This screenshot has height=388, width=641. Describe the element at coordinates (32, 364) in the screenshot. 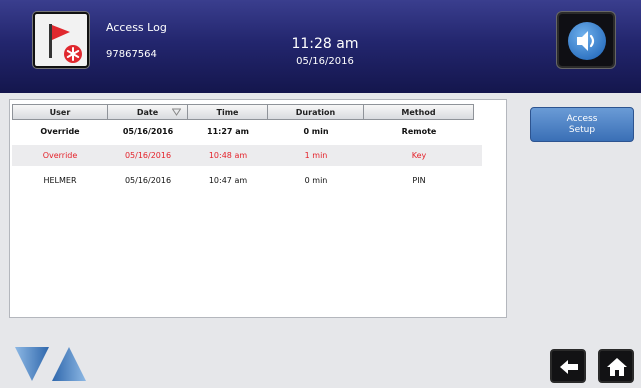

I see `triangle-down-icon` at that location.